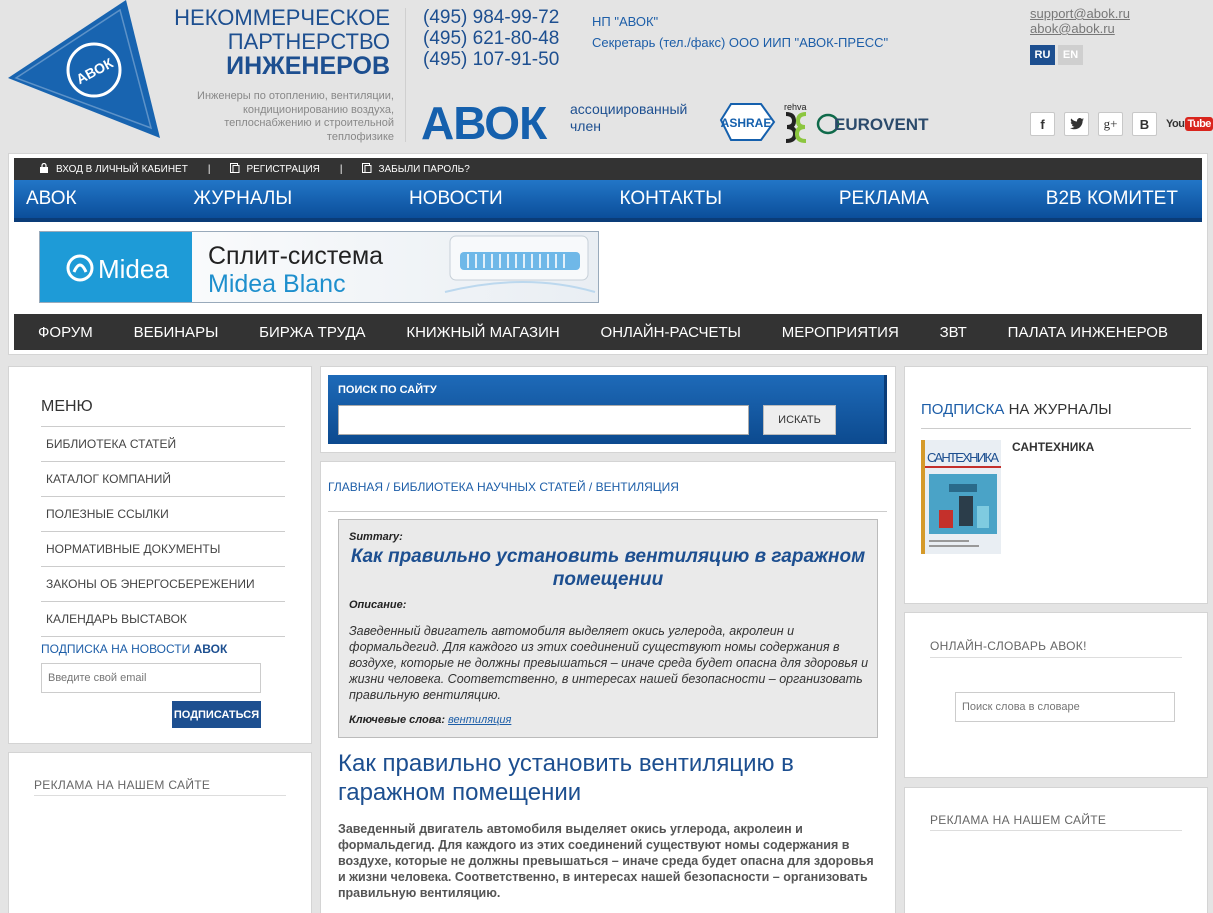  Describe the element at coordinates (107, 514) in the screenshot. I see `menu-item-links: ПОЛЕЗНЫЕ ССЫЛКИ` at that location.